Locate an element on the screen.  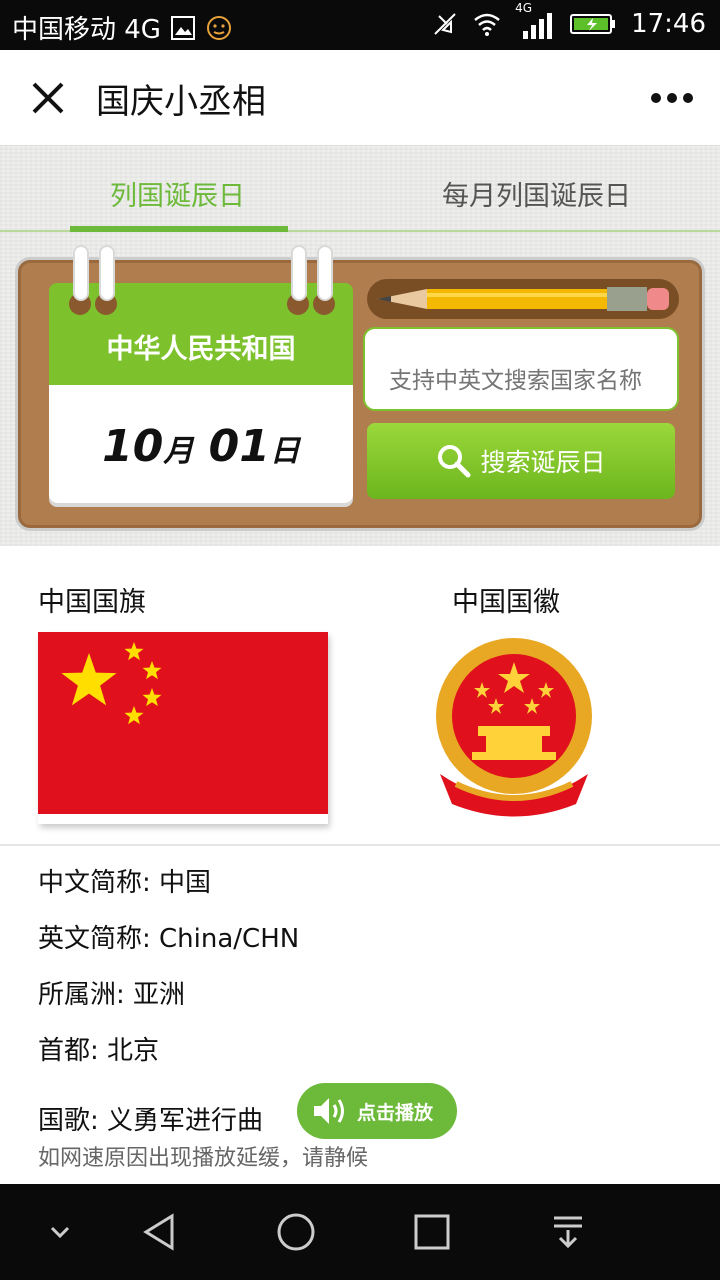
close-icon is located at coordinates (48, 98).